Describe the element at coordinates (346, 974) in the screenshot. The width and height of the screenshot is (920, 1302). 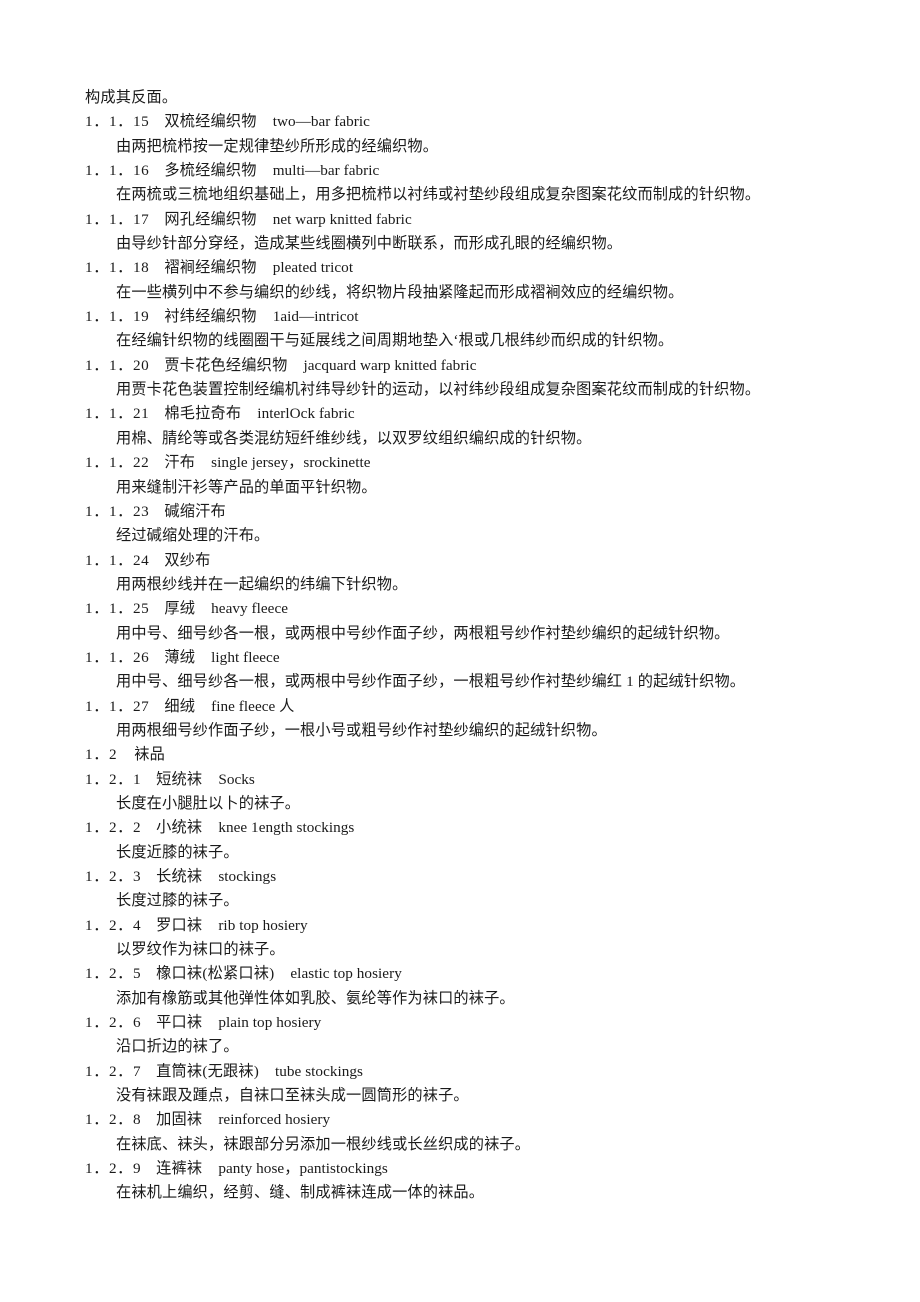
I see `term-english: elastic top hosiery` at that location.